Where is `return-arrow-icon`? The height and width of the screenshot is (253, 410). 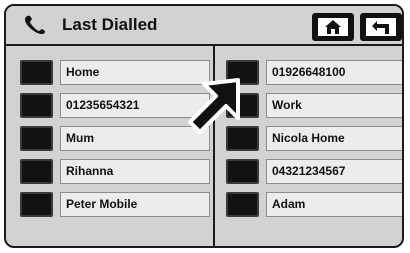
return-arrow-icon is located at coordinates (380, 27).